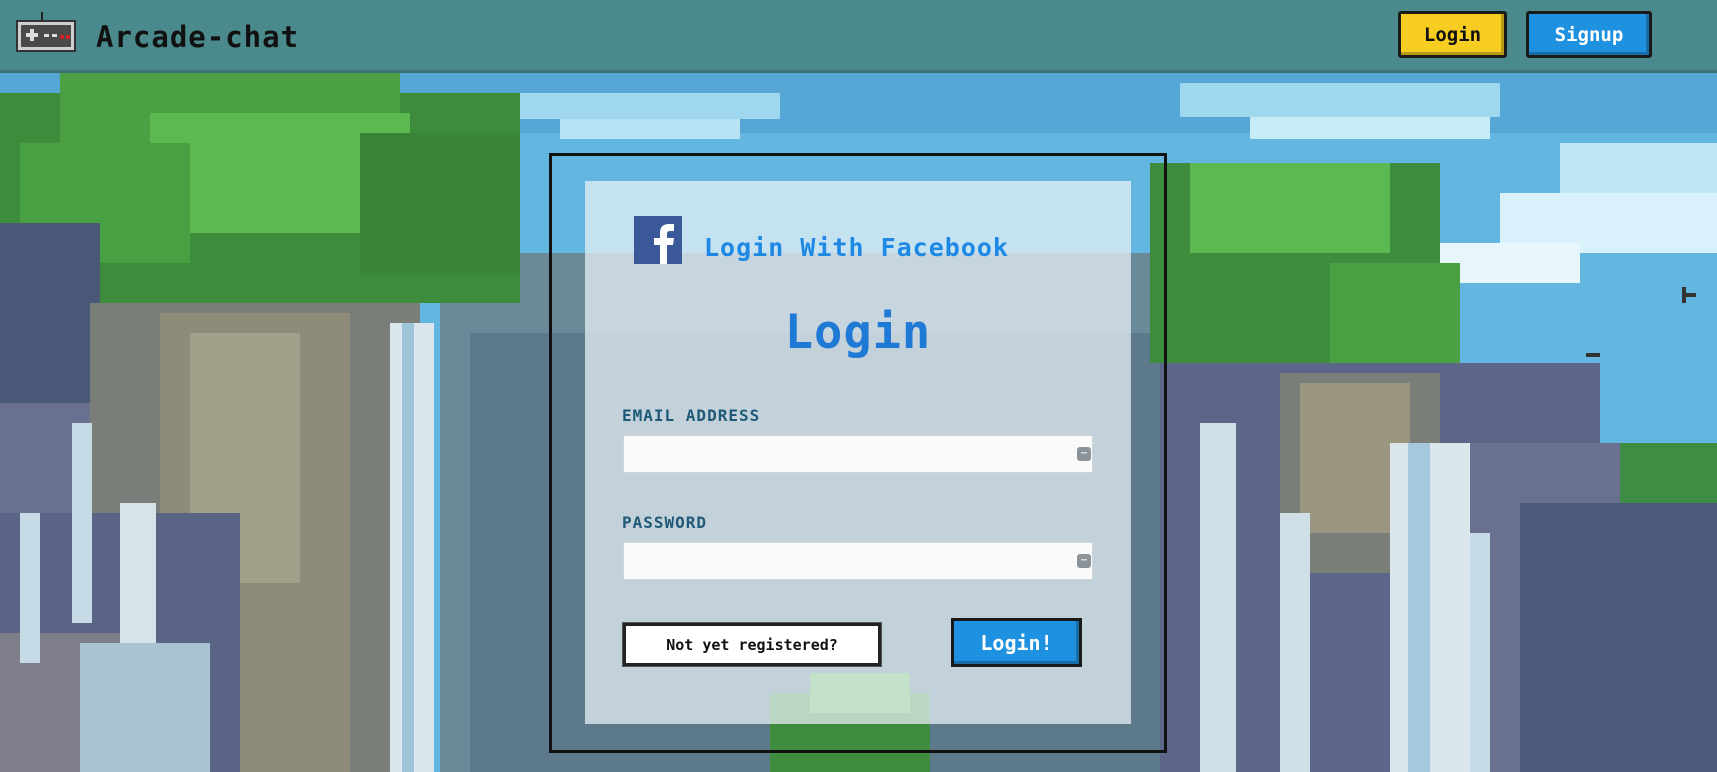 This screenshot has width=1717, height=772. Describe the element at coordinates (691, 415) in the screenshot. I see `email-label: EMAIL ADDRESS` at that location.